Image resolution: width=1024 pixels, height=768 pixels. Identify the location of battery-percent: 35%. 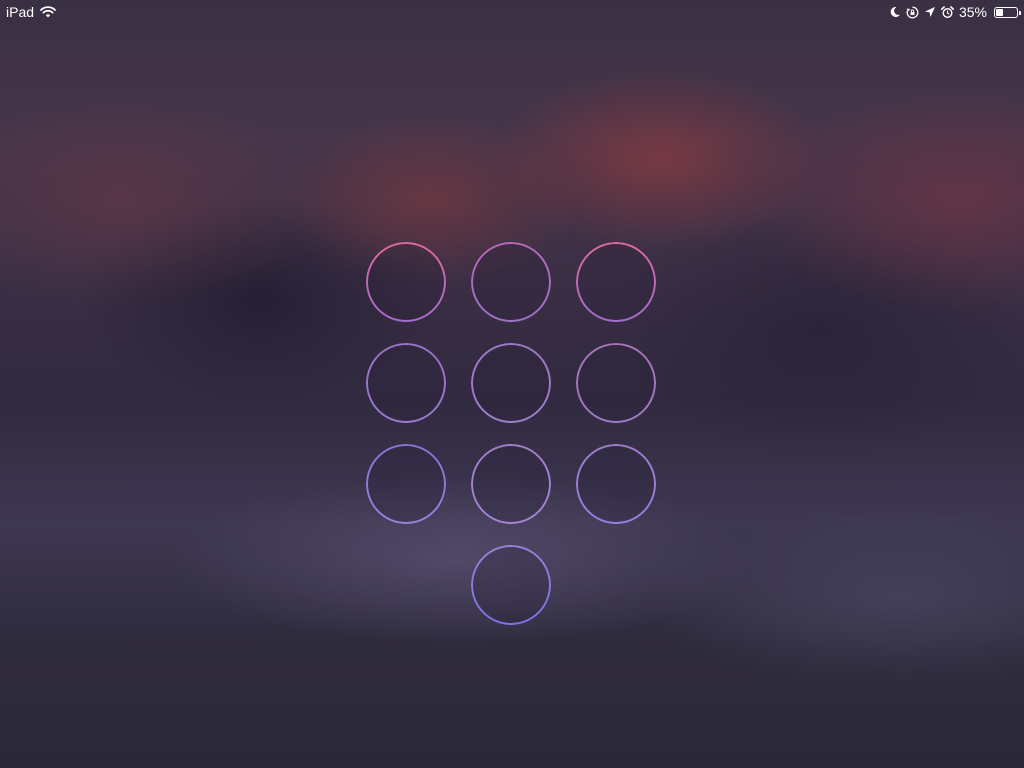
(972, 12).